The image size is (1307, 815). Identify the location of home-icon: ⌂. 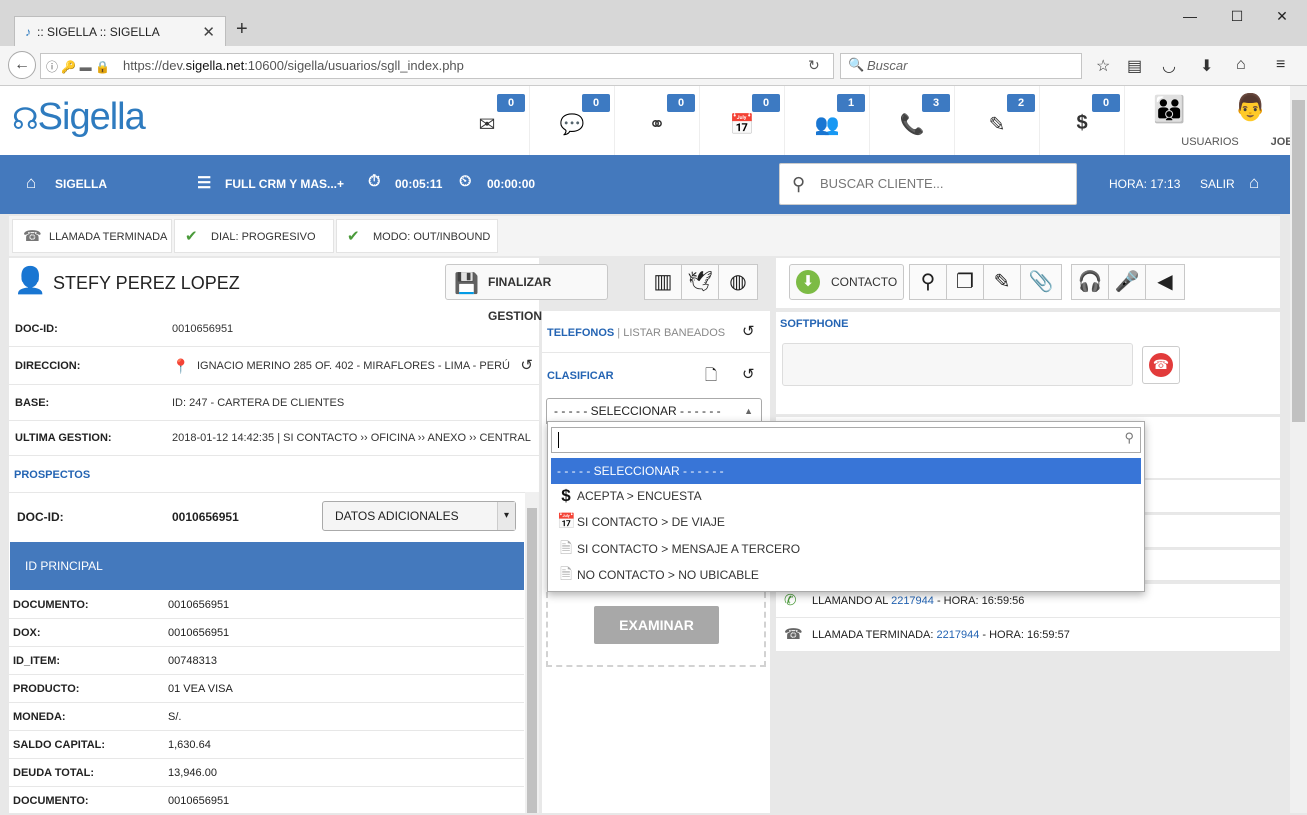
(31, 183).